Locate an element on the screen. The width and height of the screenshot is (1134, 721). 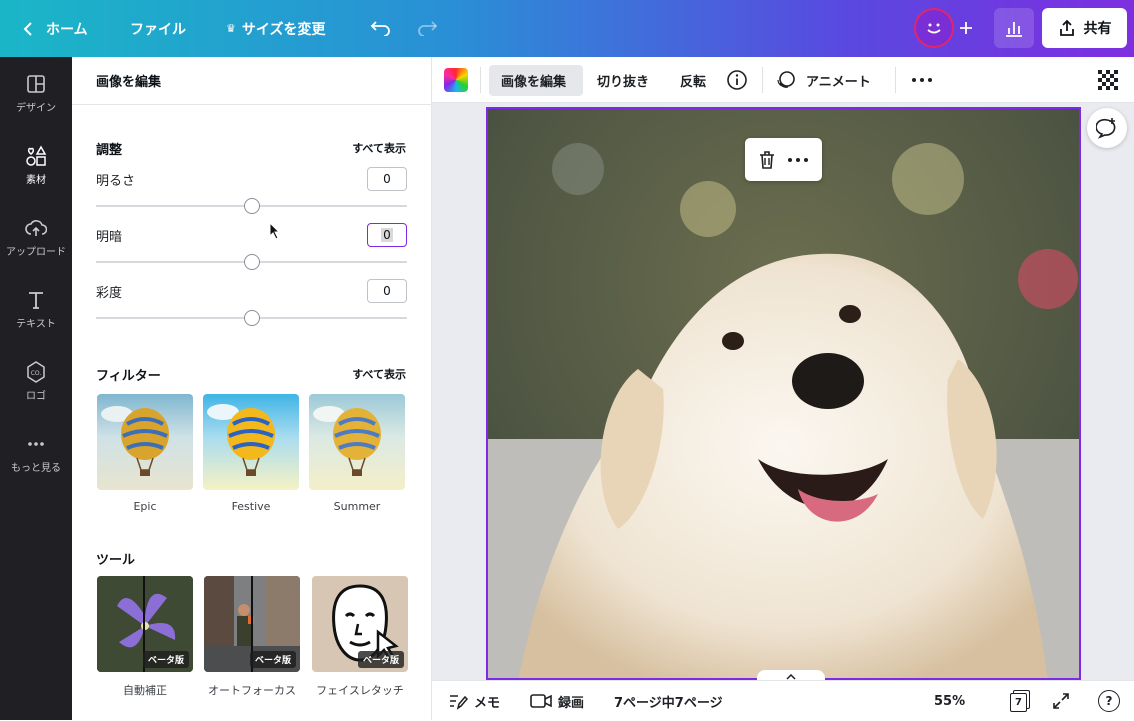
rail-item-text: テキスト is located at coordinates (36, 309).